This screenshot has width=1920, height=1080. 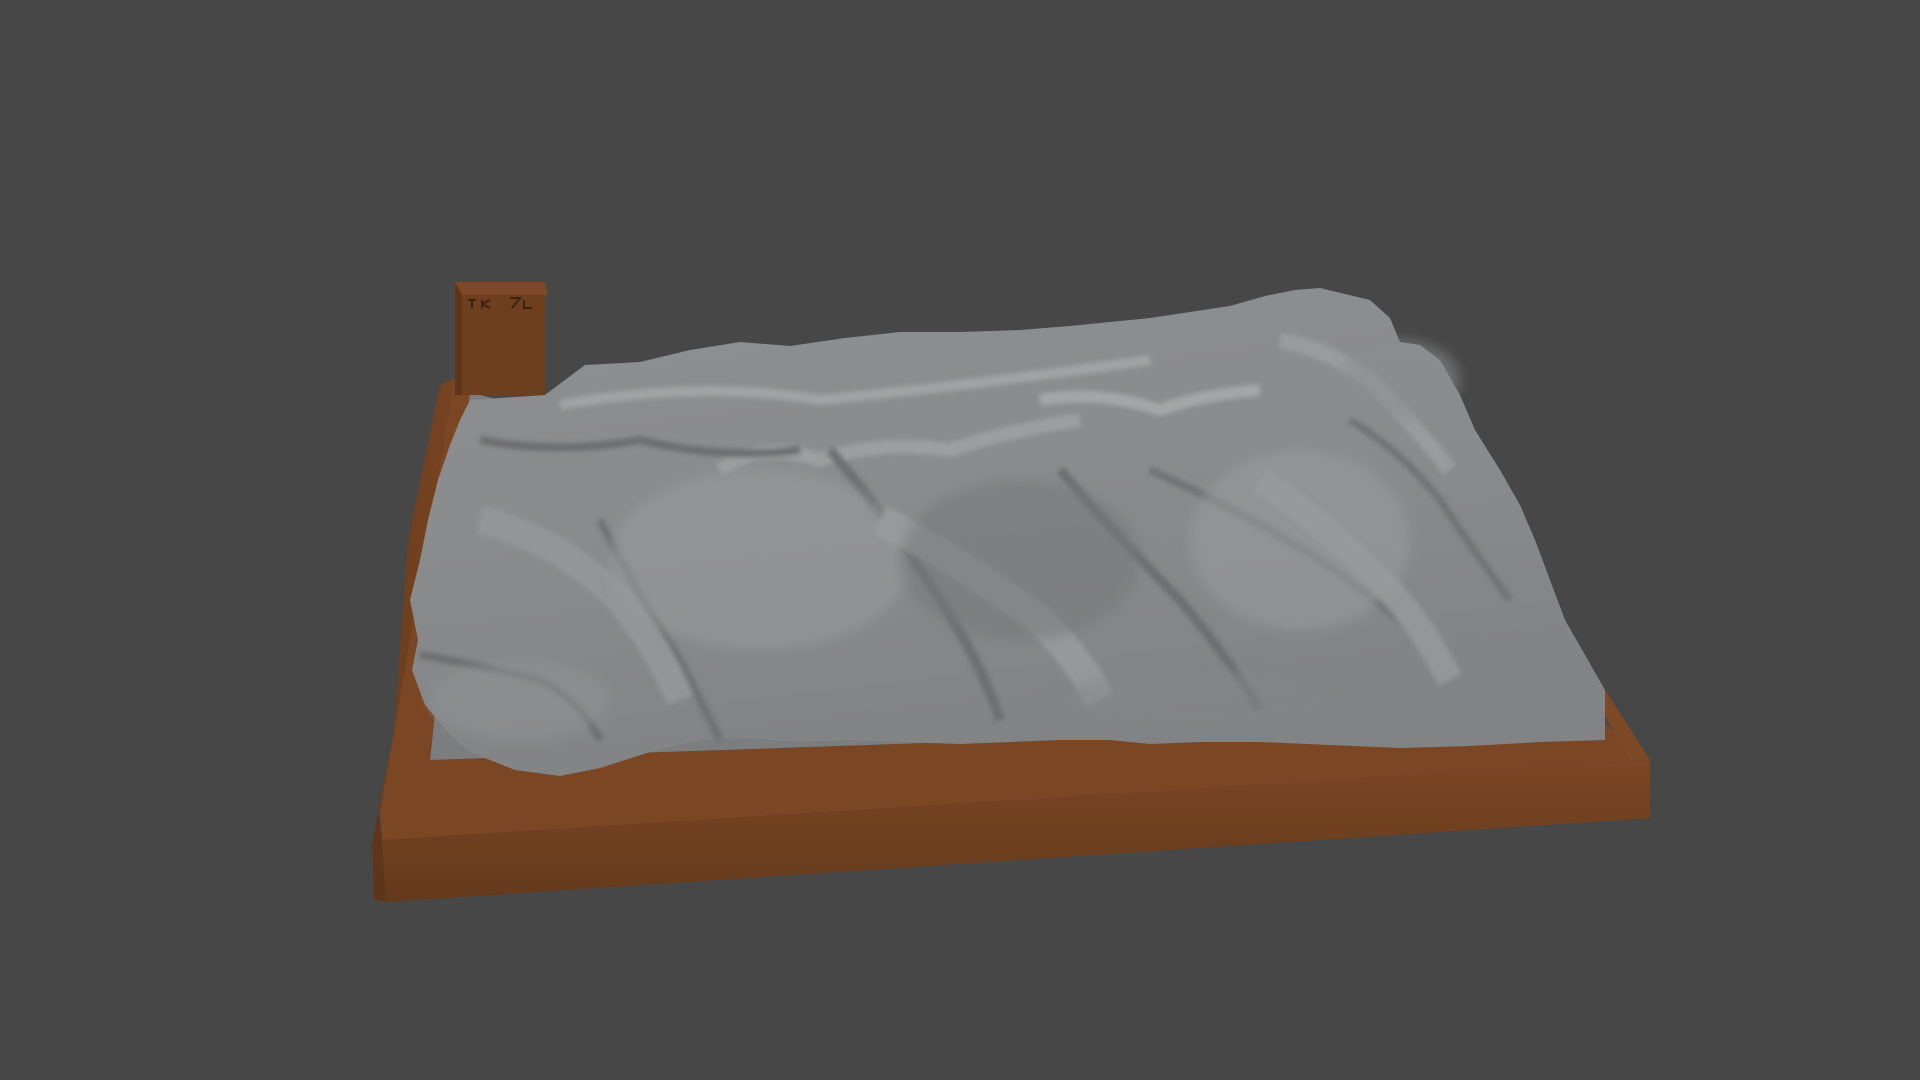 I want to click on label-tab-front, so click(x=503, y=338).